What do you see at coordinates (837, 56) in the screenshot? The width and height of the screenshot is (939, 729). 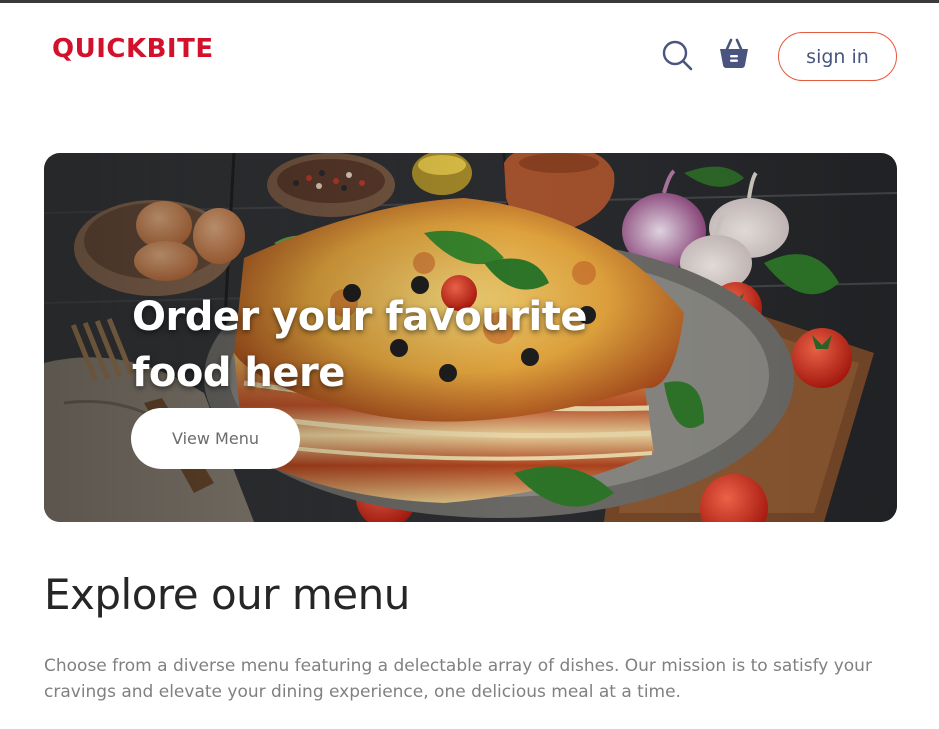 I see `sign-in-button: sign in` at bounding box center [837, 56].